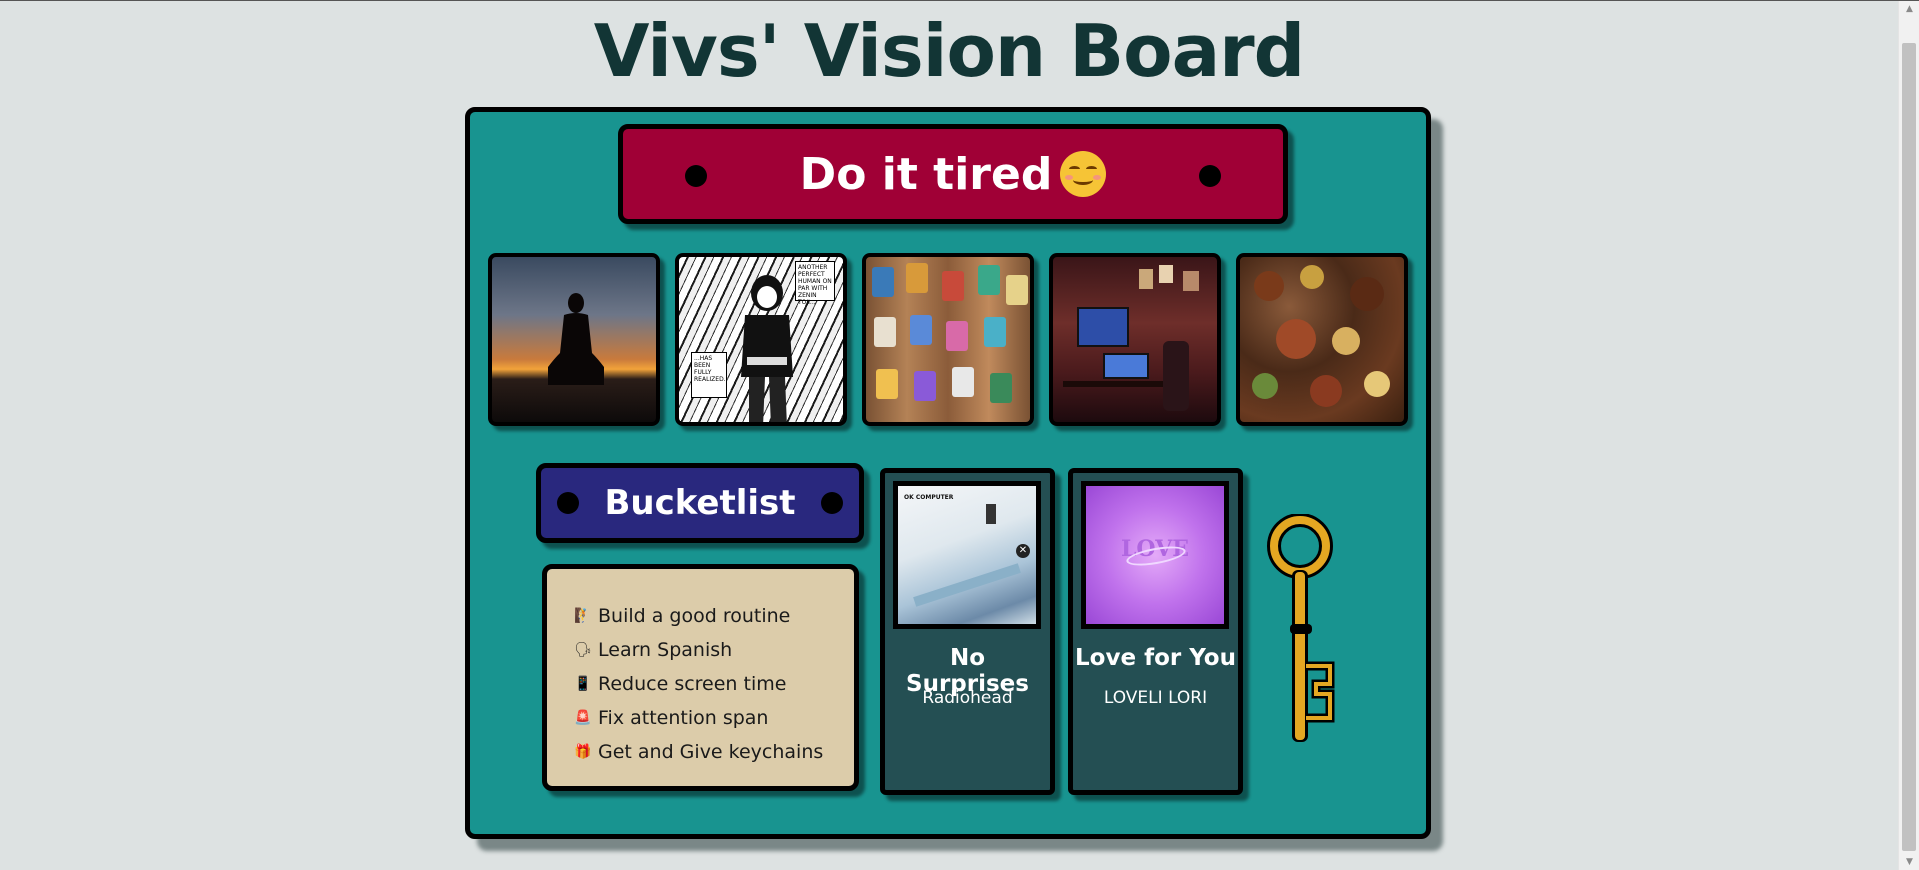 The image size is (1919, 870). Describe the element at coordinates (1909, 9) in the screenshot. I see `scroll-up-arrow-icon: ▲` at that location.